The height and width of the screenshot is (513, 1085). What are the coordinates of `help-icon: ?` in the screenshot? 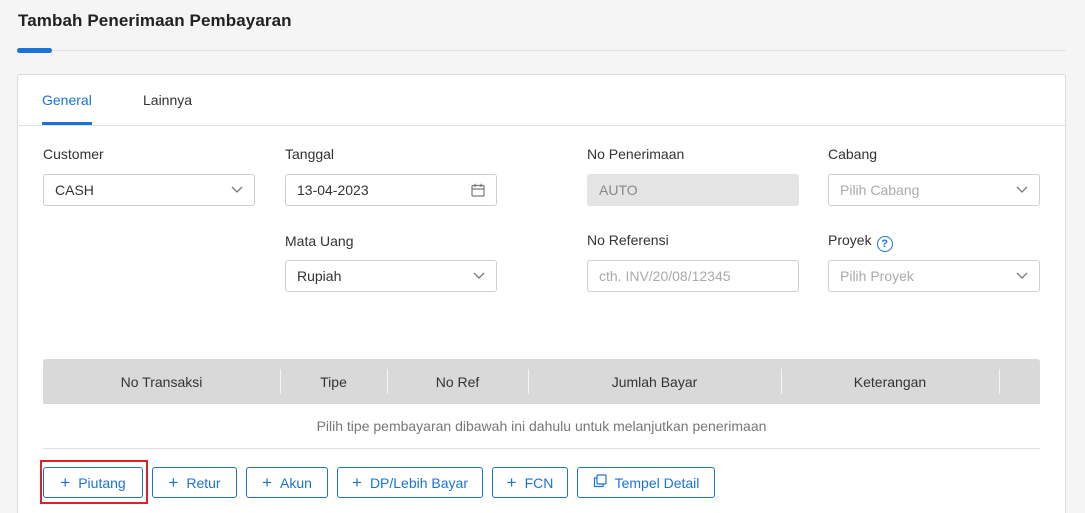 It's located at (884, 244).